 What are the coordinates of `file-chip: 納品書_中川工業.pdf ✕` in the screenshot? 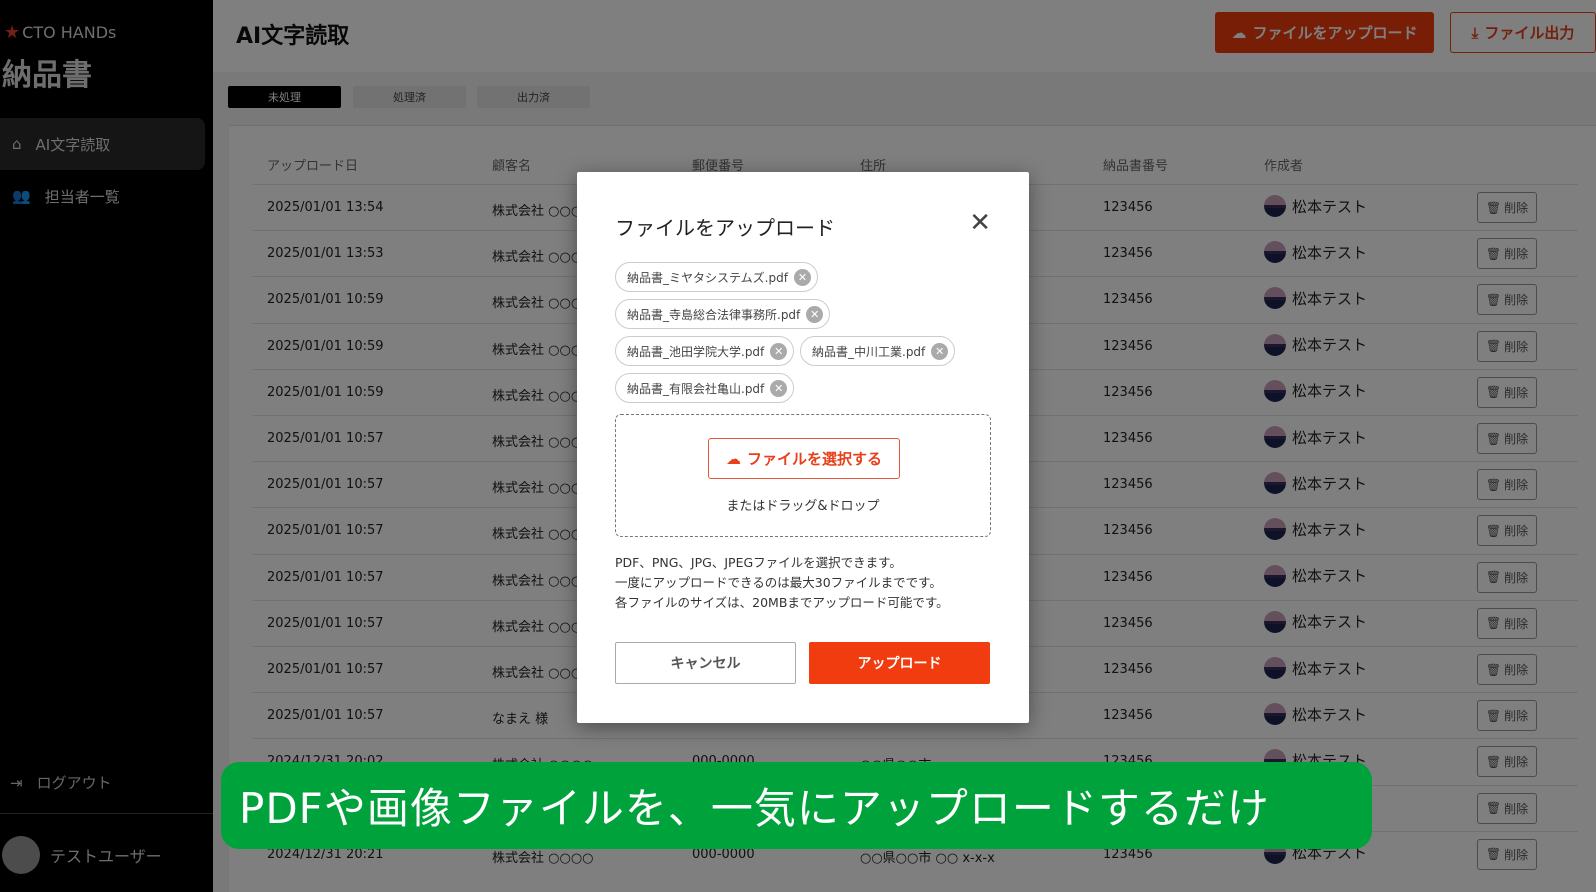 It's located at (878, 351).